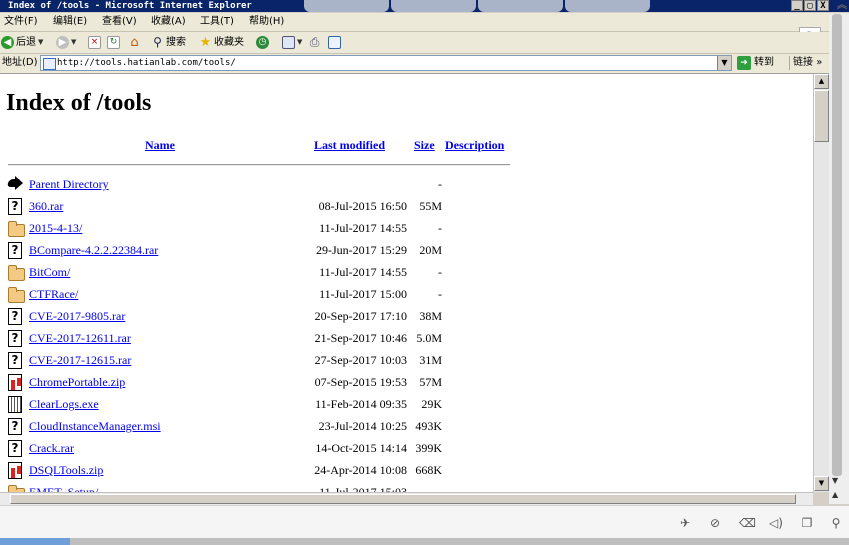  I want to click on vertical-scrollbar: ▲ ▼, so click(821, 283).